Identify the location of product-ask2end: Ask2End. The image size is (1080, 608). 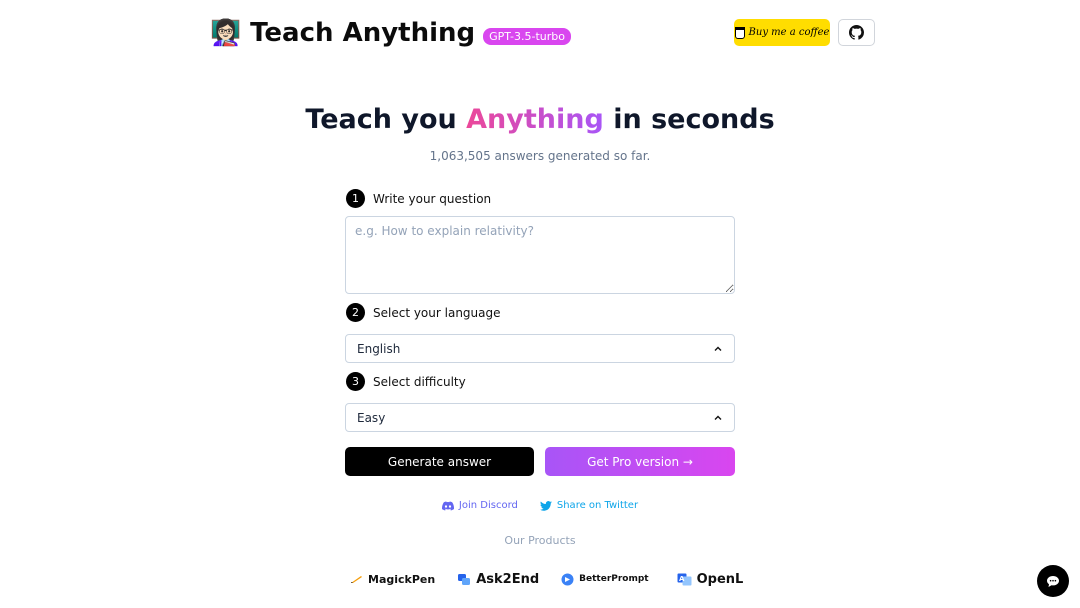
(498, 579).